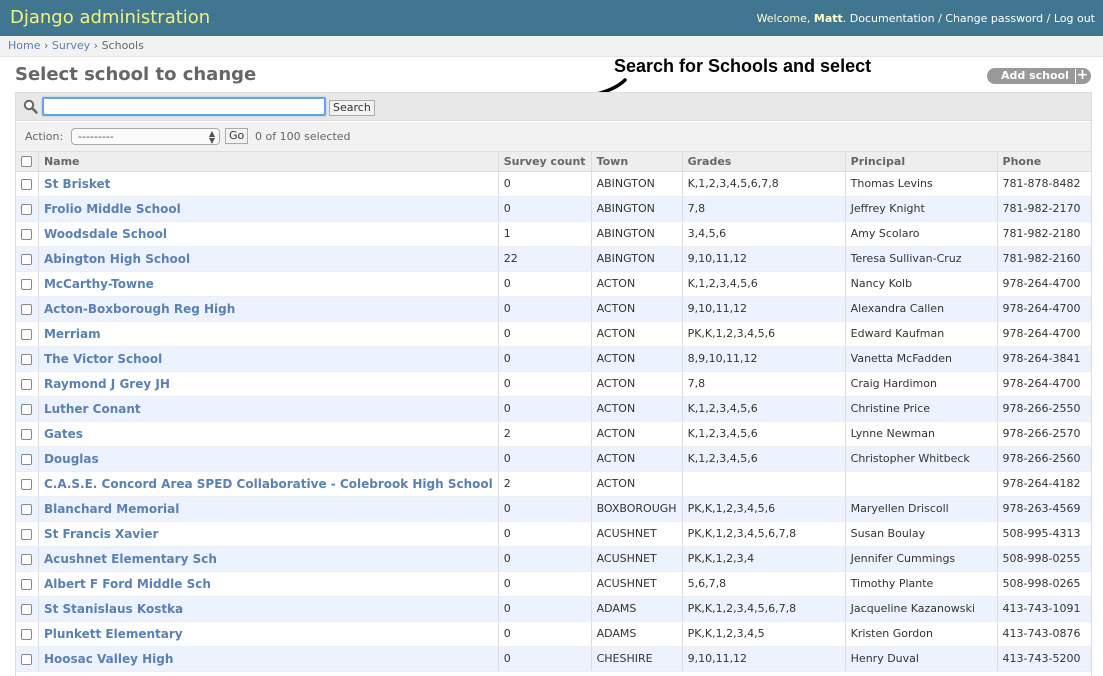 This screenshot has height=676, width=1103. Describe the element at coordinates (71, 45) in the screenshot. I see `breadcrumb-survey: Survey` at that location.